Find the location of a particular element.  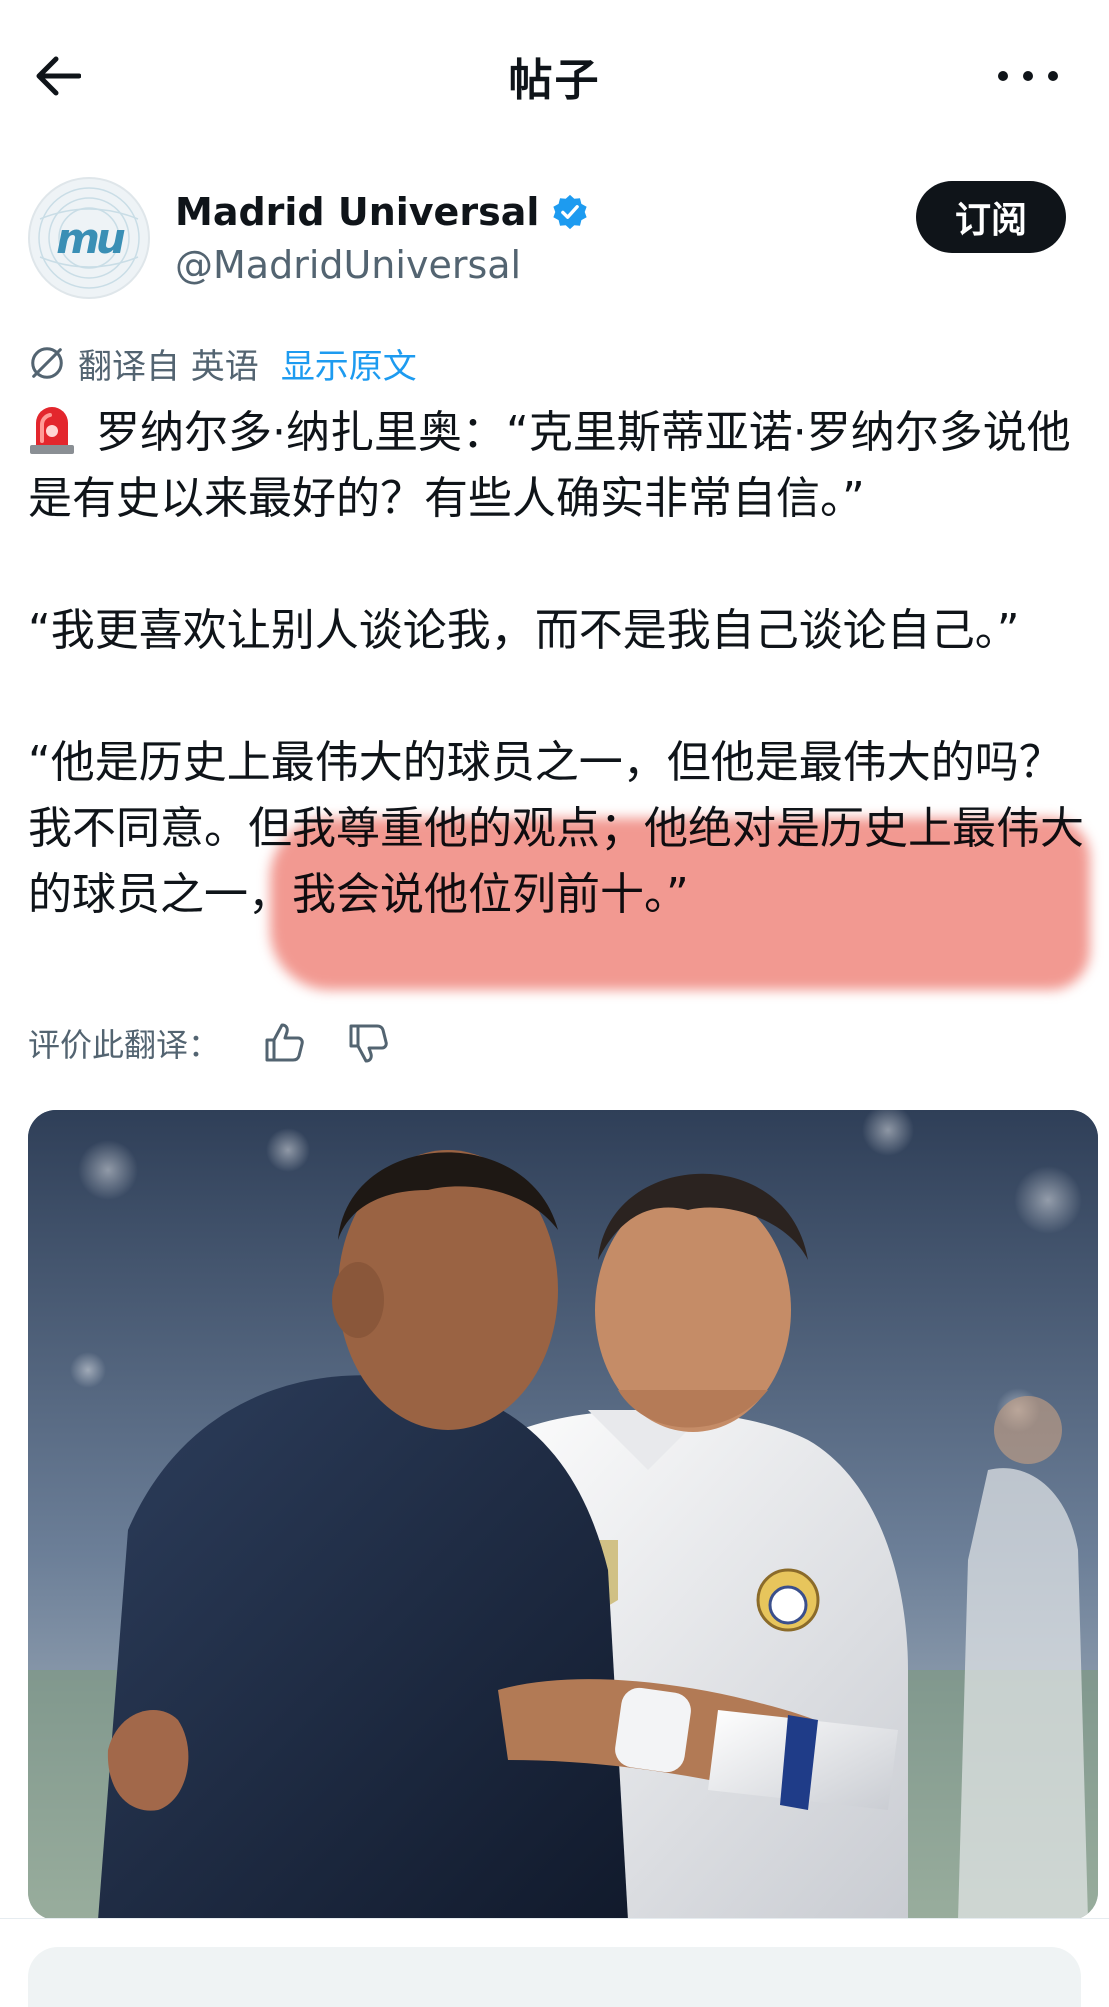

rate-translation-label: 评价此翻译： is located at coordinates (124, 1045).